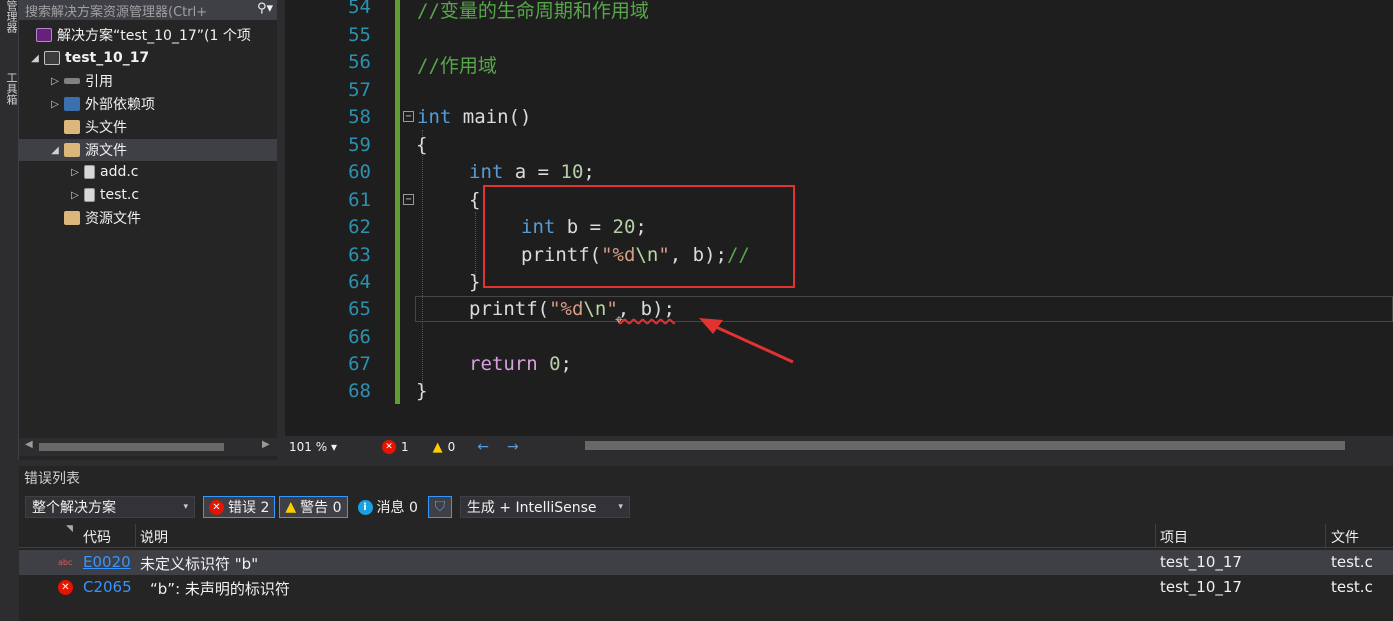 The image size is (1393, 621). Describe the element at coordinates (107, 587) in the screenshot. I see `error-code-link: C2065` at that location.